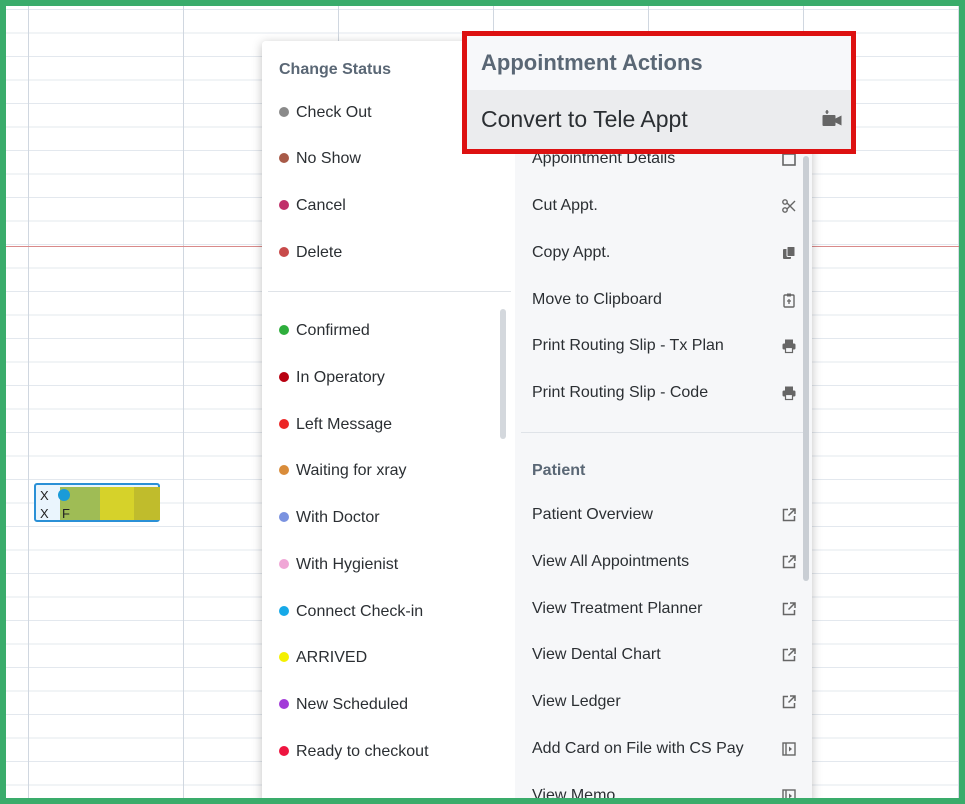 This screenshot has height=804, width=965. I want to click on status-item-delete: Delete, so click(310, 253).